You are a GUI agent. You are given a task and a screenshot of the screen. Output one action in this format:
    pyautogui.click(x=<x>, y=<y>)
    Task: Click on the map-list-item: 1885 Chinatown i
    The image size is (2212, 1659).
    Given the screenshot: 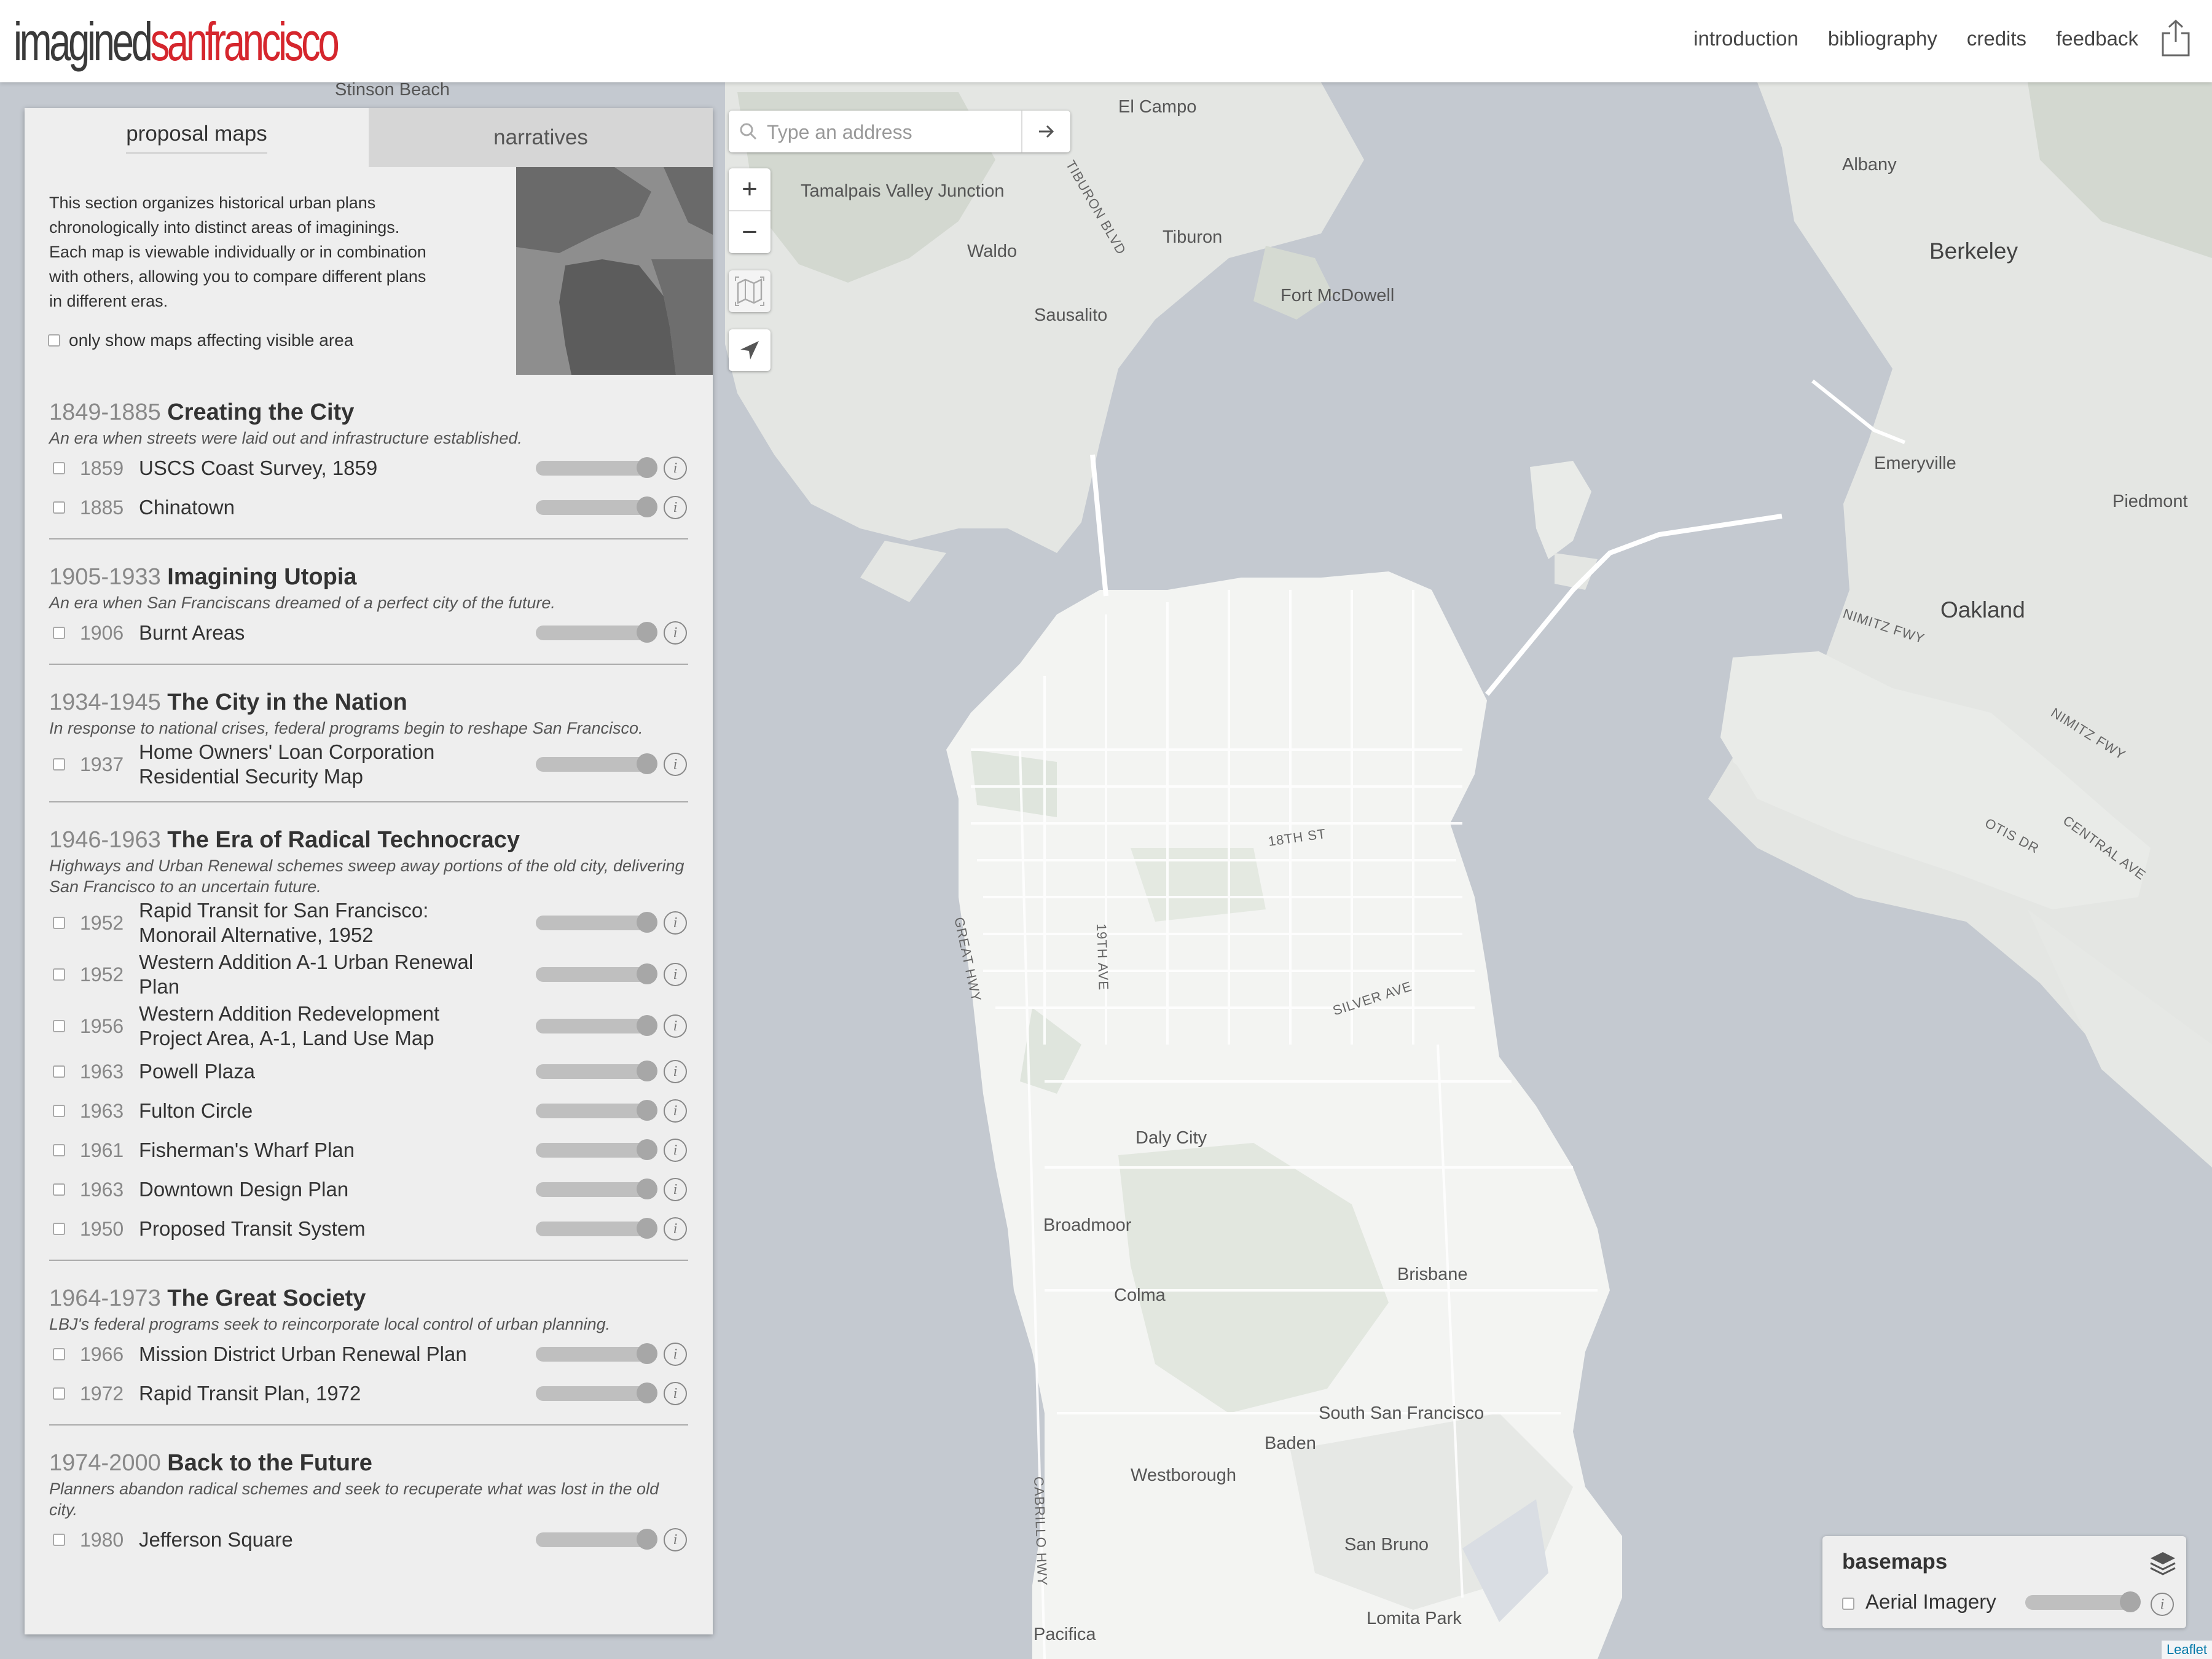 What is the action you would take?
    pyautogui.click(x=356, y=507)
    